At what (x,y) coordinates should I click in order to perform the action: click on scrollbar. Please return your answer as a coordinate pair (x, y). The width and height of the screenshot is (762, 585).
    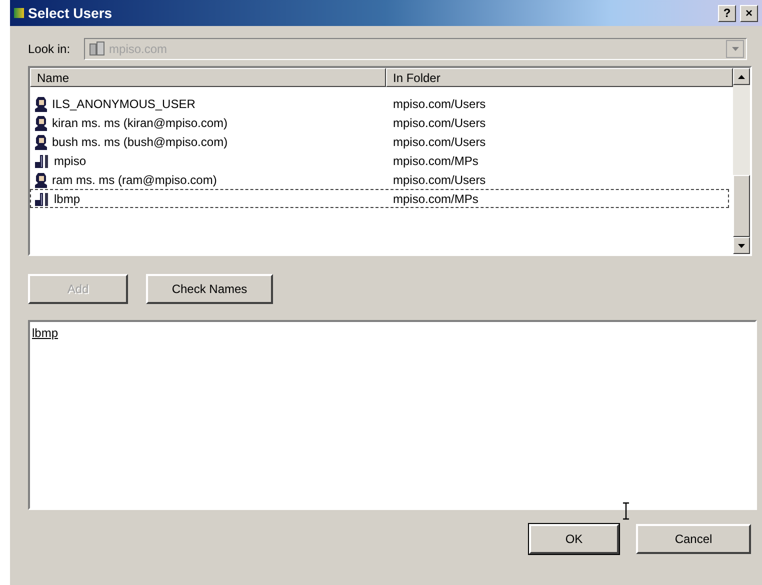
    Looking at the image, I should click on (741, 161).